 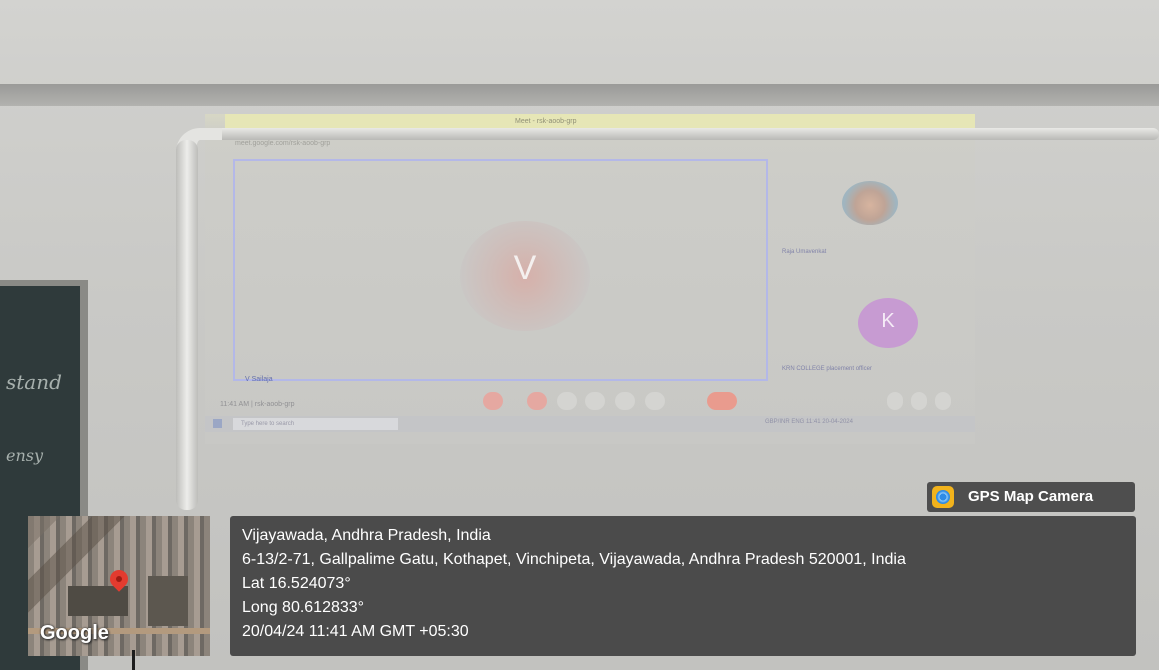 What do you see at coordinates (34, 382) in the screenshot?
I see `board-text: stand` at bounding box center [34, 382].